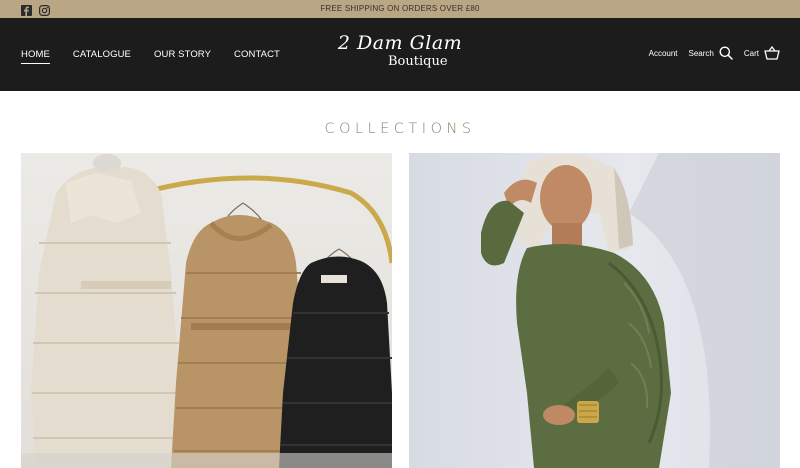 The width and height of the screenshot is (800, 468). I want to click on search-button: Search, so click(711, 53).